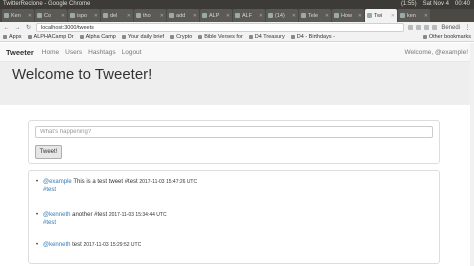 This screenshot has height=266, width=474. What do you see at coordinates (67, 27) in the screenshot?
I see `url-text: localhost:3000/tweets` at bounding box center [67, 27].